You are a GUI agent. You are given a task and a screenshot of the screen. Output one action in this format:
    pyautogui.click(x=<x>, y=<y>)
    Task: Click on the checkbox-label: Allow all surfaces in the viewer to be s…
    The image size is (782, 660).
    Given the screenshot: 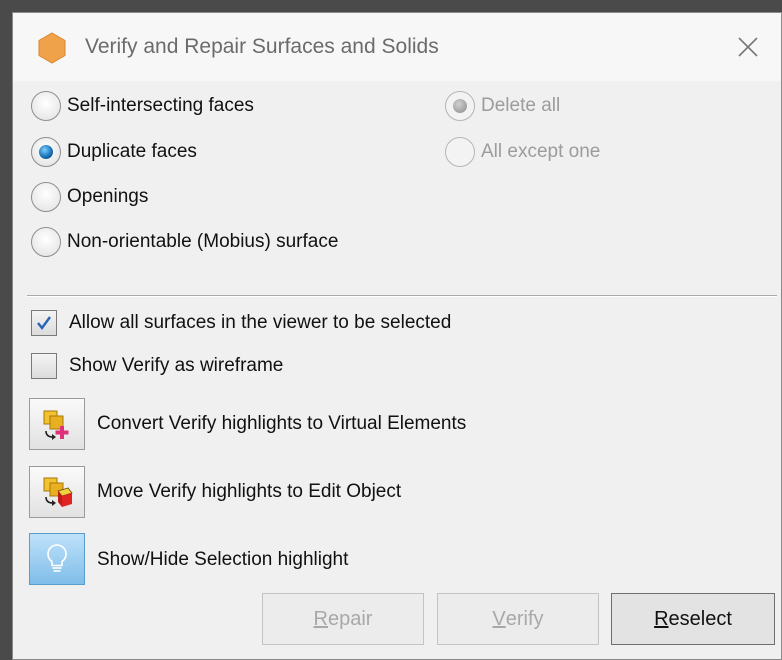 What is the action you would take?
    pyautogui.click(x=260, y=322)
    